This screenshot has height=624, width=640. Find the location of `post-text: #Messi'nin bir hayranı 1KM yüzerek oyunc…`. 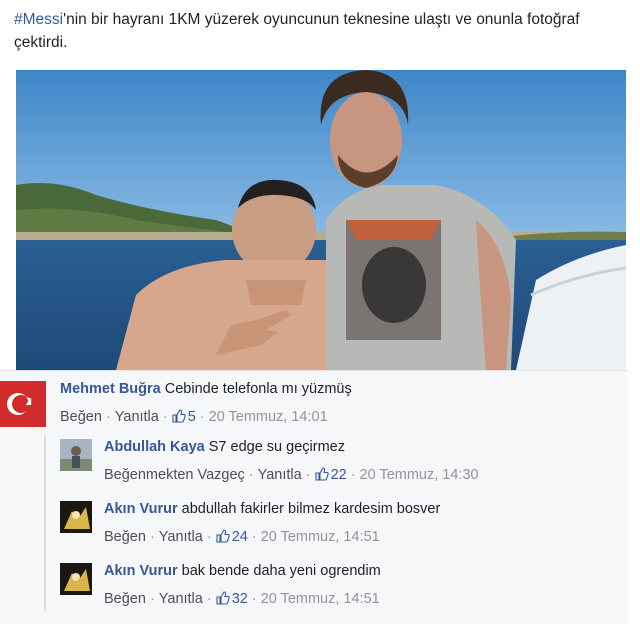

post-text: #Messi'nin bir hayranı 1KM yüzerek oyunc… is located at coordinates (321, 31).